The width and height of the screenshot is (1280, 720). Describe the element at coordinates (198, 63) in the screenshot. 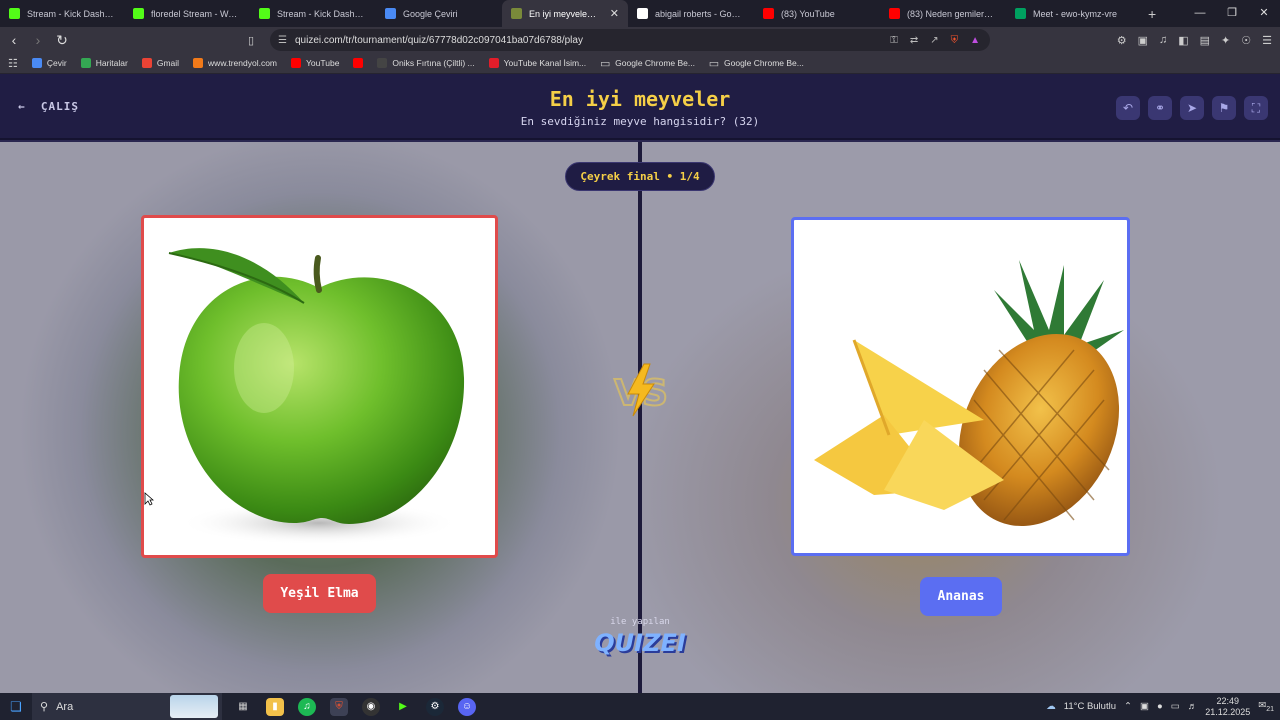

I see `bookmark-favicon-icon` at that location.